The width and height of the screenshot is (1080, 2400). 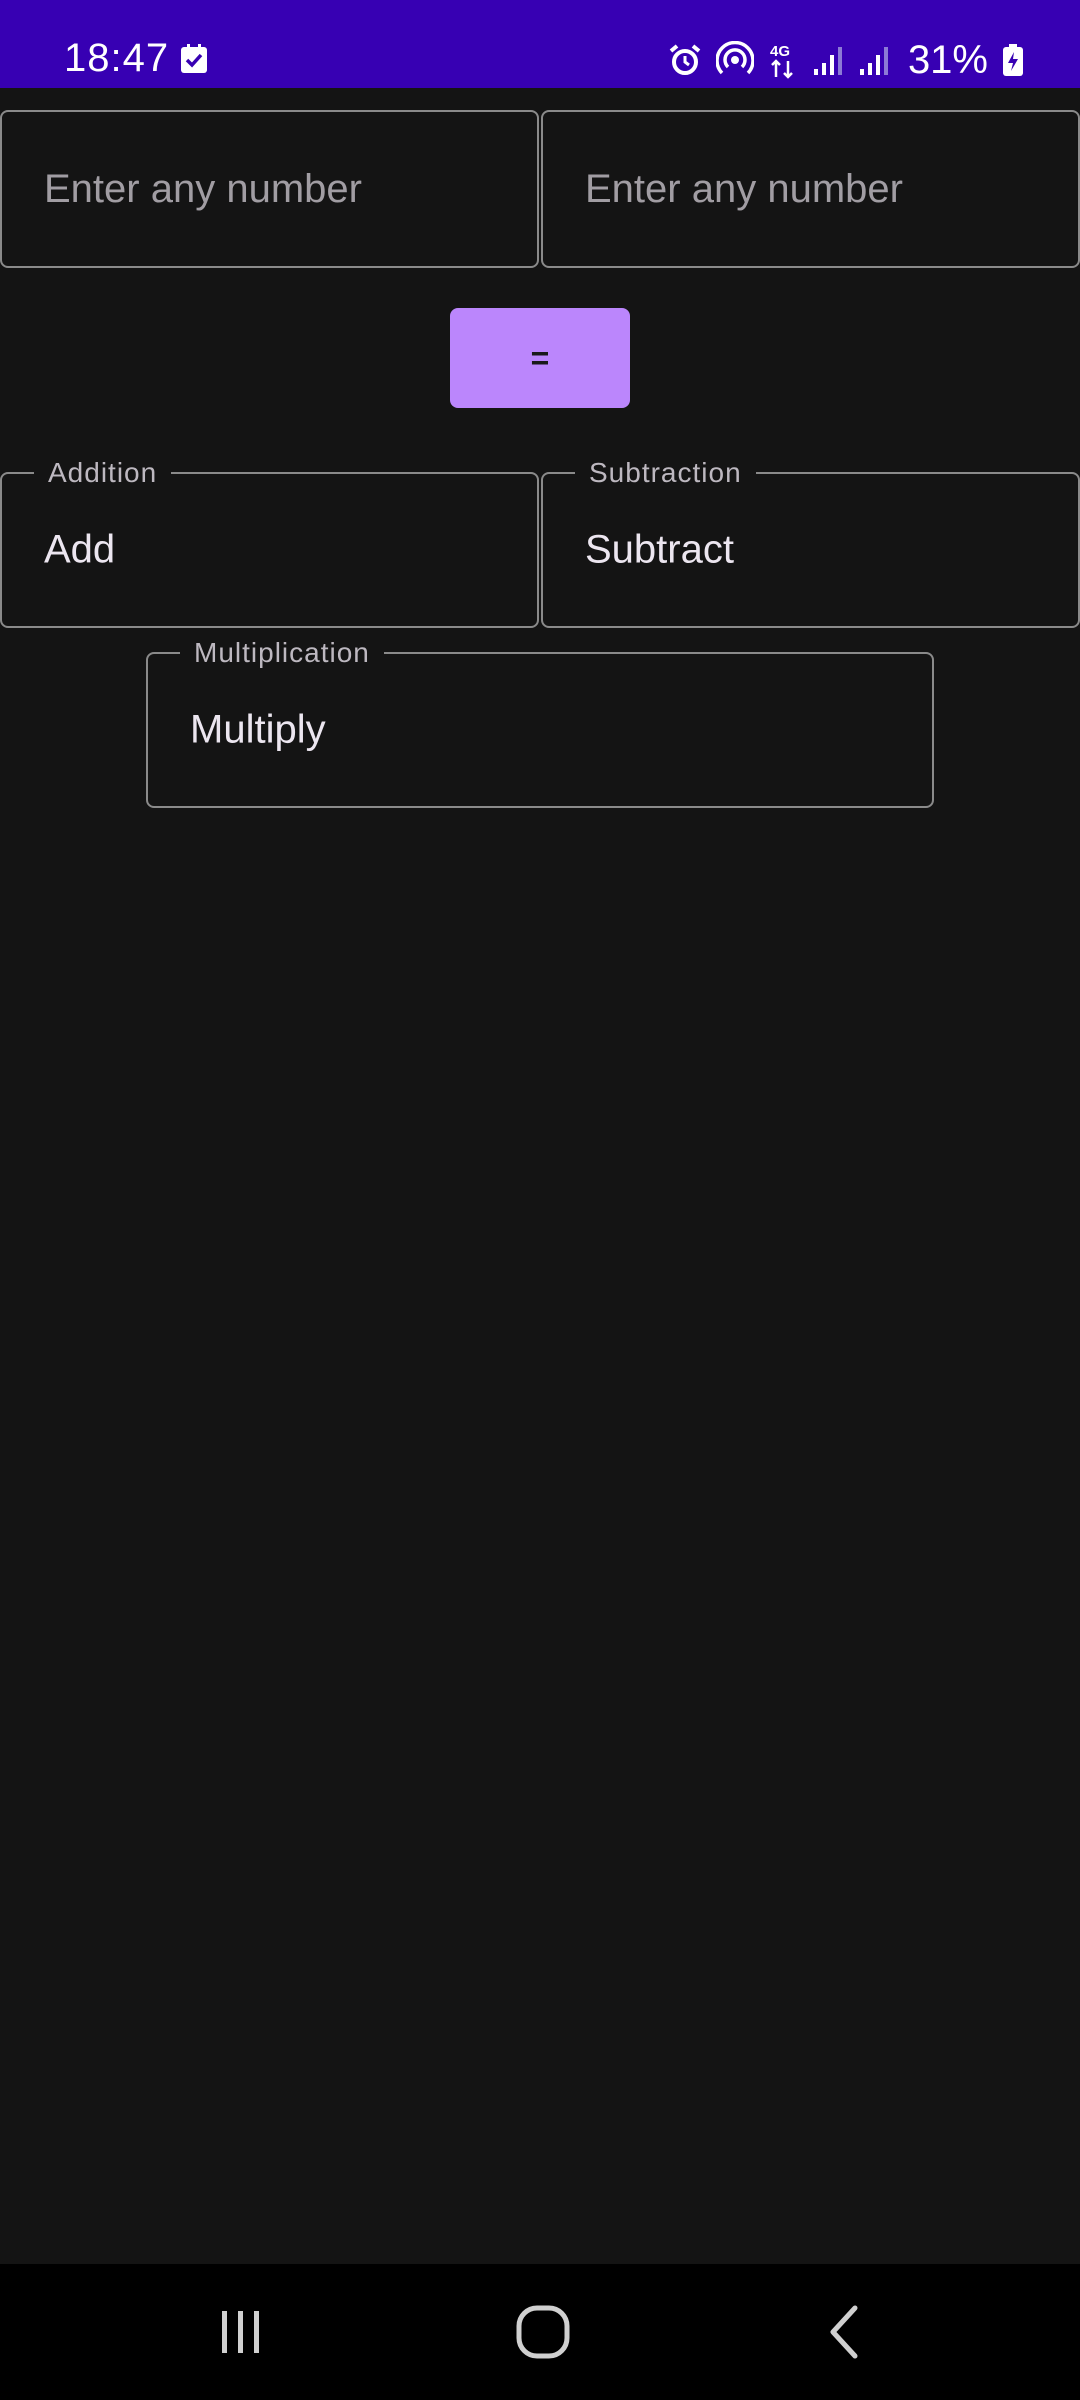 I want to click on addition-value: Add, so click(x=80, y=549).